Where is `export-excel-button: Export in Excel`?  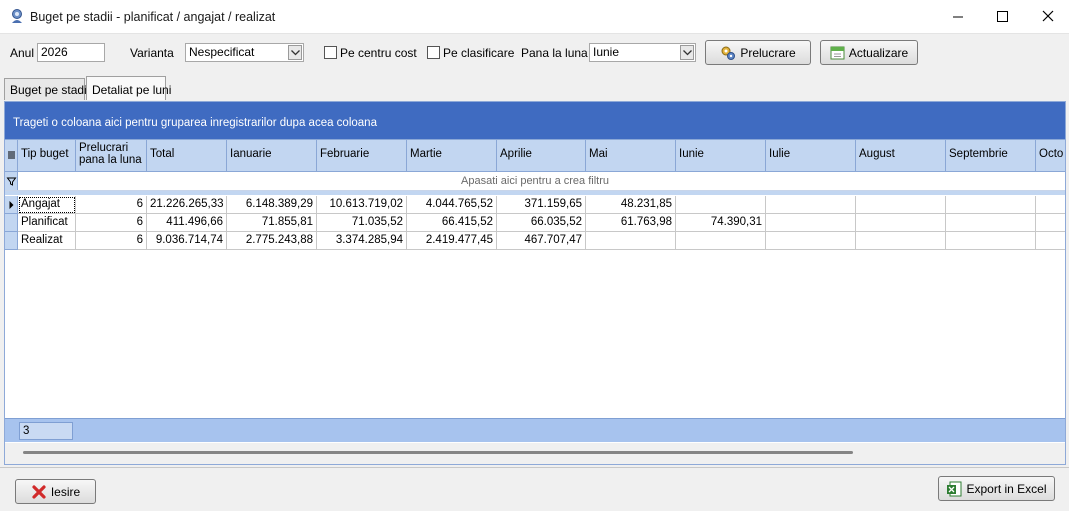
export-excel-button: Export in Excel is located at coordinates (996, 488).